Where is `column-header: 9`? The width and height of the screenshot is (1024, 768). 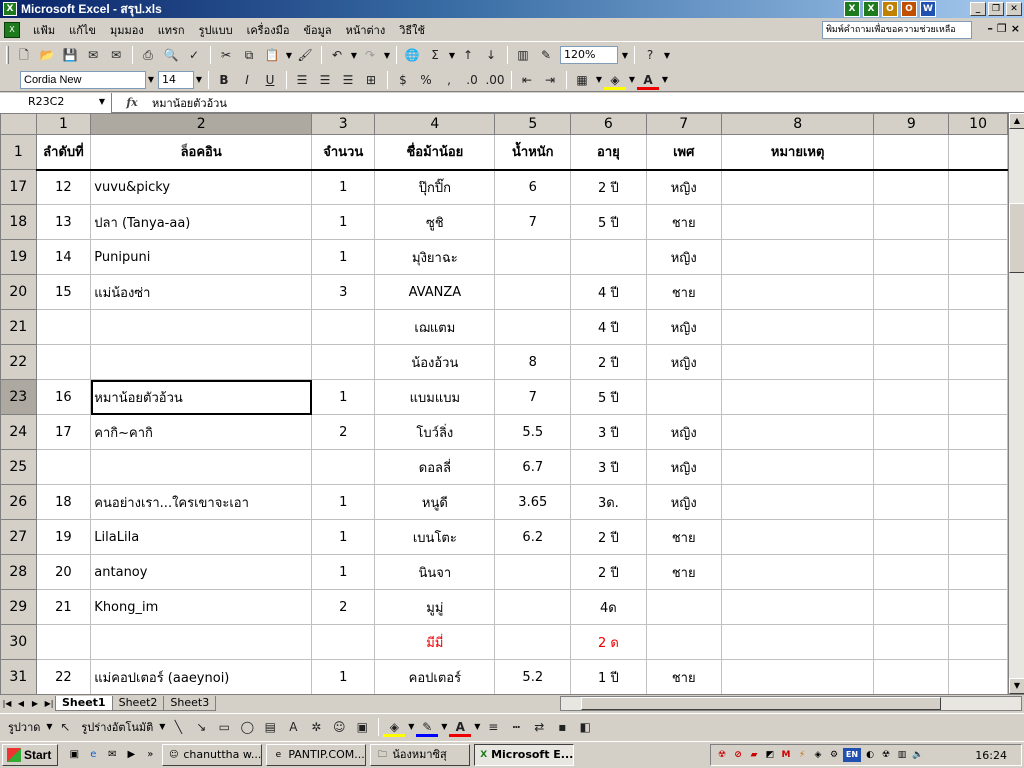
column-header: 9 is located at coordinates (911, 124).